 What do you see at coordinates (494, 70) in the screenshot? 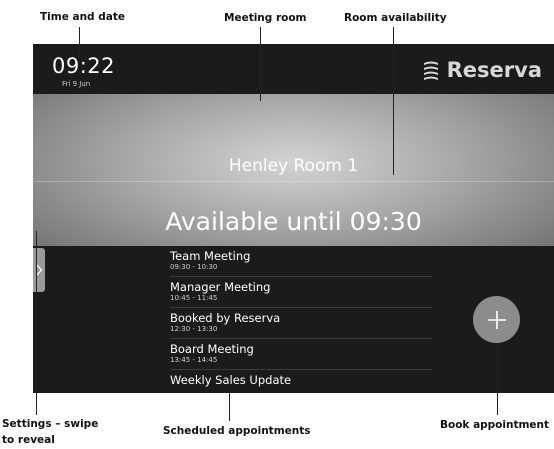
I see `brand-name: Reserva` at bounding box center [494, 70].